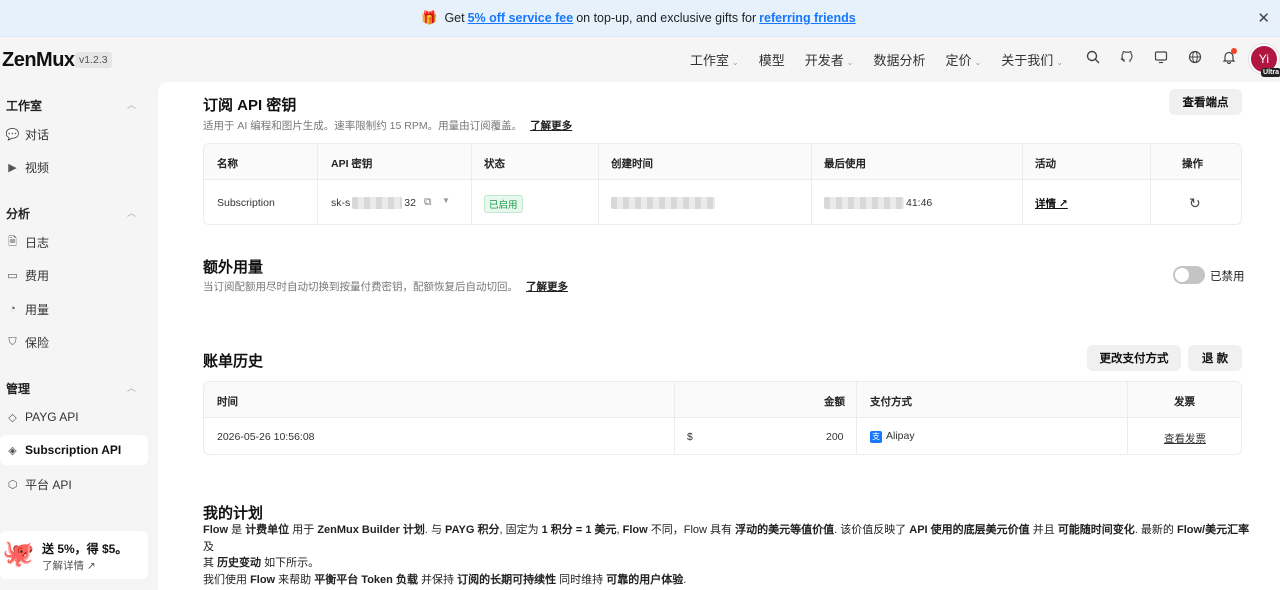 The width and height of the screenshot is (1280, 590). What do you see at coordinates (69, 565) in the screenshot?
I see `promo-link: 了解详情 ↗` at bounding box center [69, 565].